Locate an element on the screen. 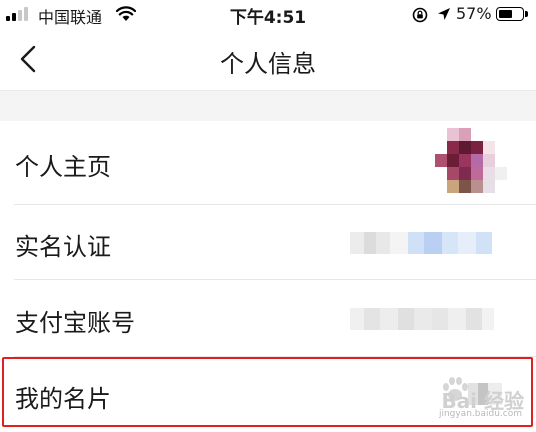  battery-percent: 57% is located at coordinates (474, 13).